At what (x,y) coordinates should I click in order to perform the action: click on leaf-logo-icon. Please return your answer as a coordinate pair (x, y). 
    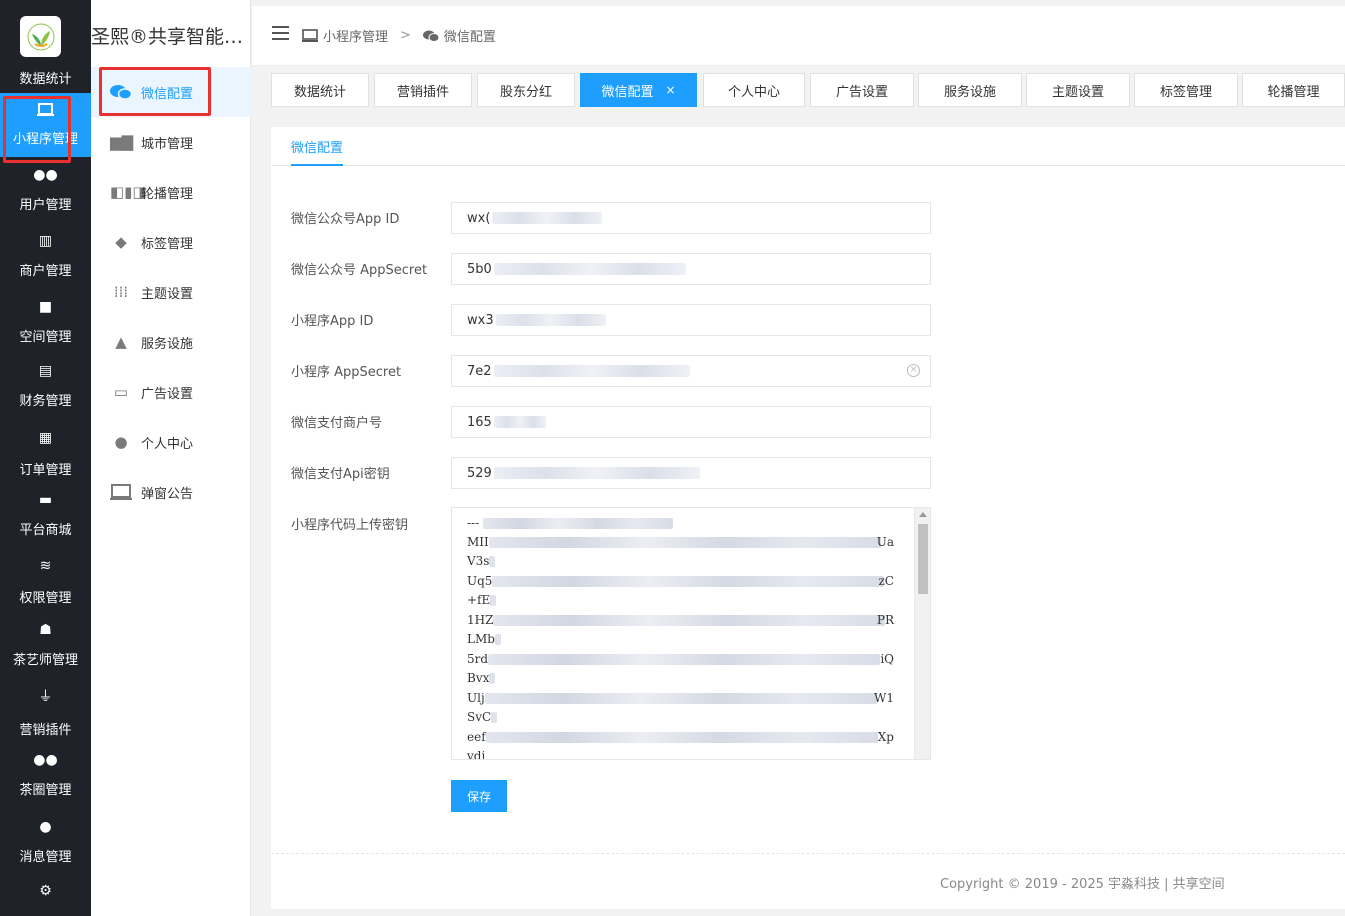
    Looking at the image, I should click on (40, 36).